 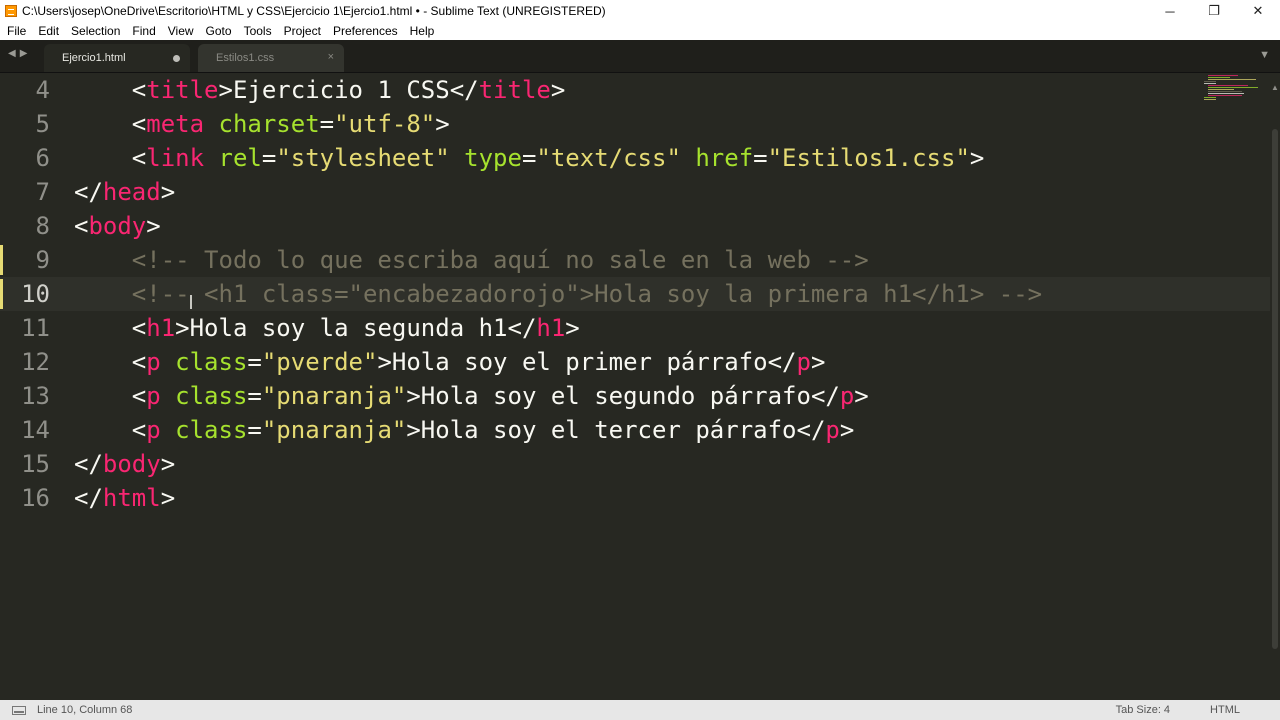 I want to click on code-token: "stylesheet", so click(x=363, y=158).